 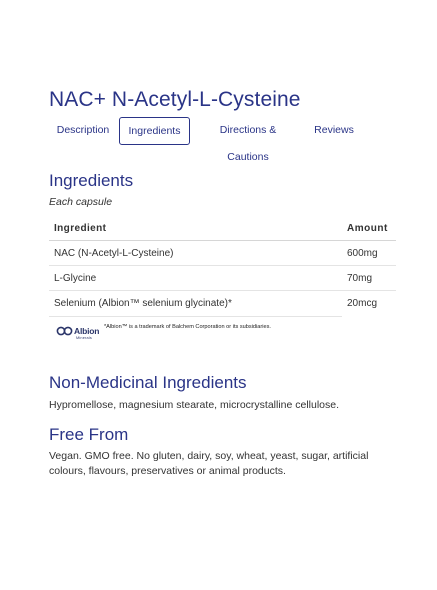 I want to click on table-row: L-Glycine 70mg, so click(x=222, y=278).